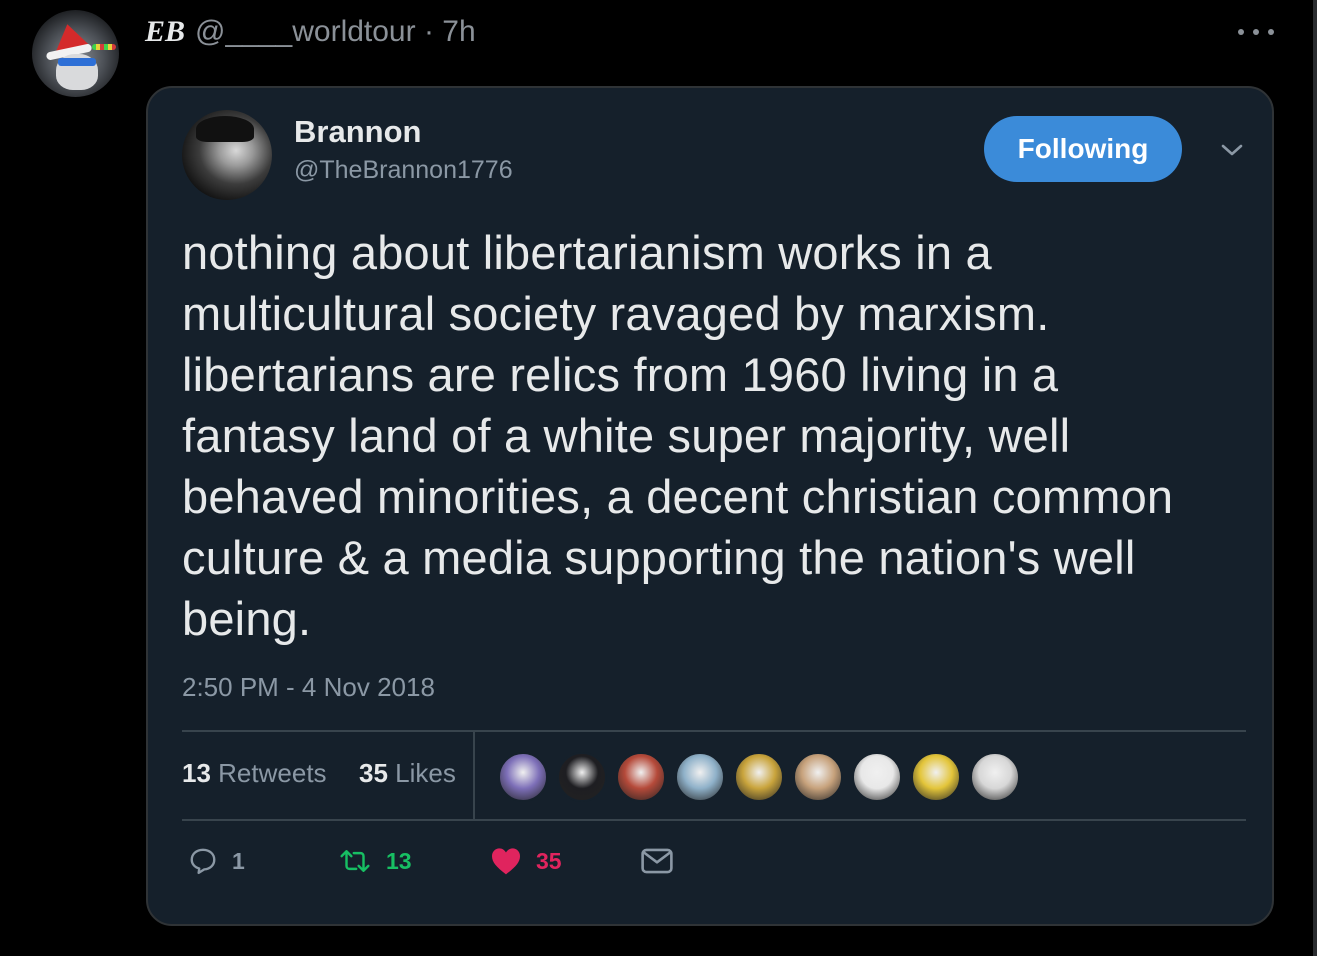  I want to click on retweets-label: Retweets, so click(272, 773).